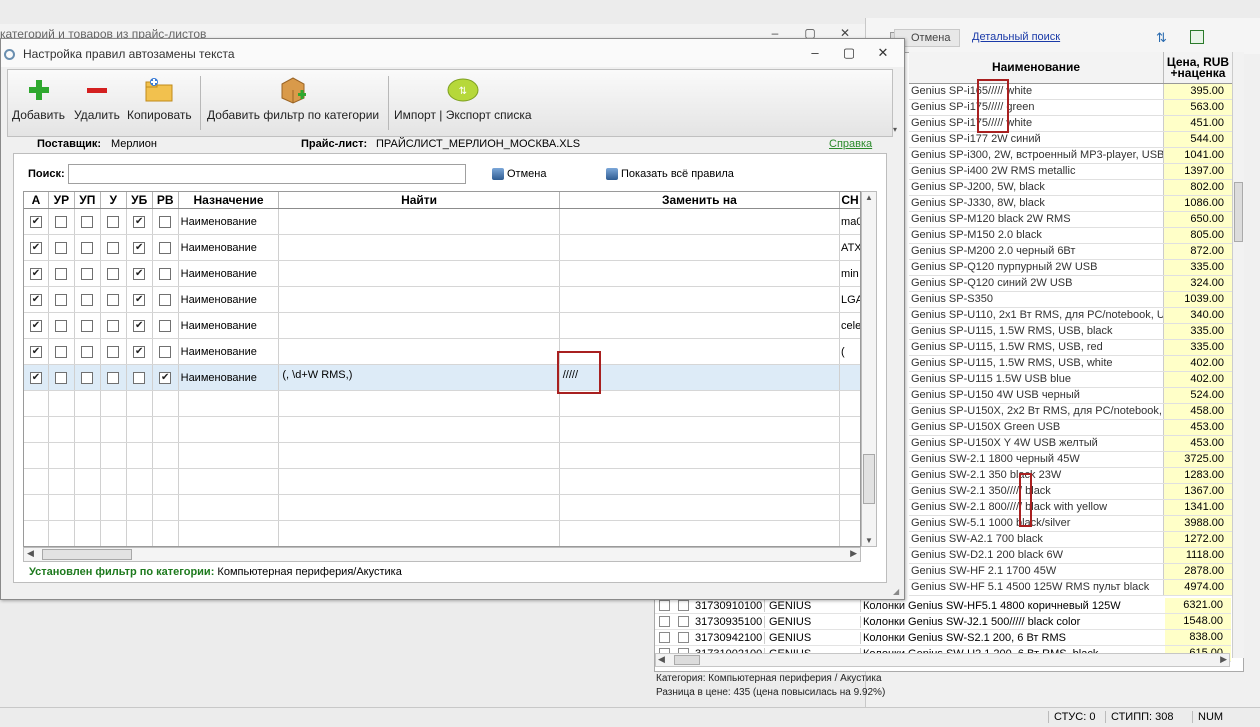  Describe the element at coordinates (1070, 220) in the screenshot. I see `price-row: Genius SP-M120 black 2W RMS 650.00` at that location.